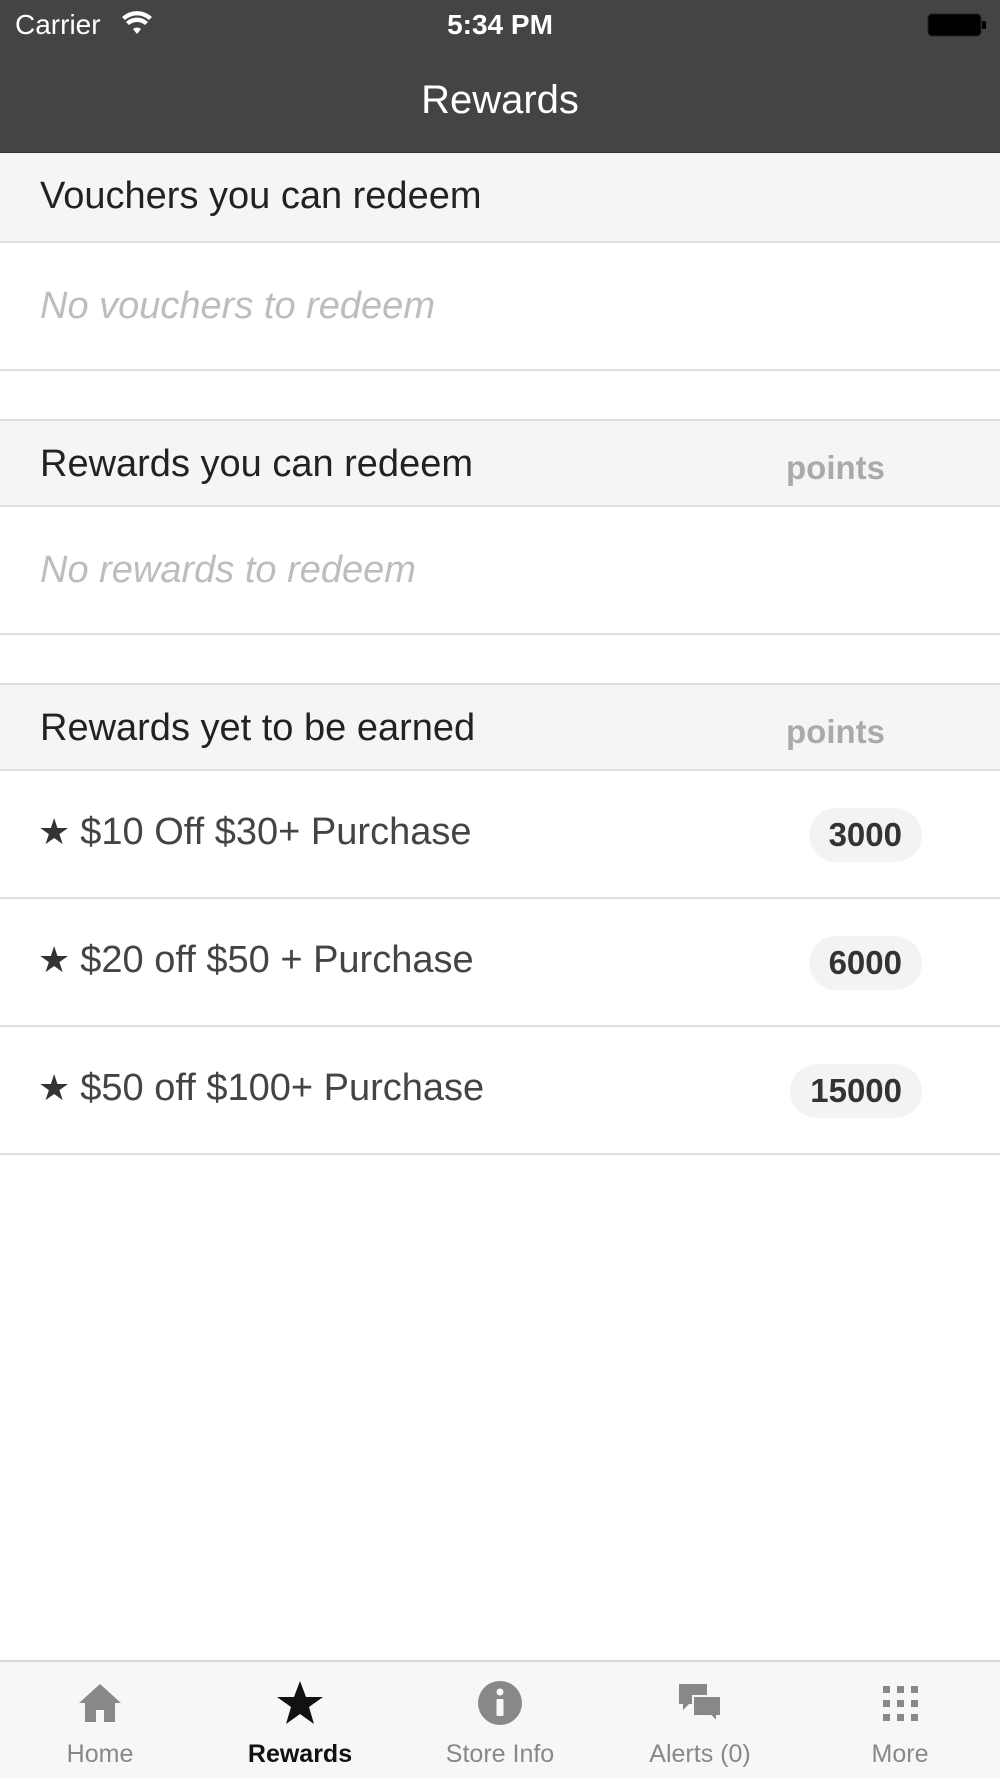 The height and width of the screenshot is (1780, 1000). Describe the element at coordinates (900, 1754) in the screenshot. I see `tab-label: More` at that location.